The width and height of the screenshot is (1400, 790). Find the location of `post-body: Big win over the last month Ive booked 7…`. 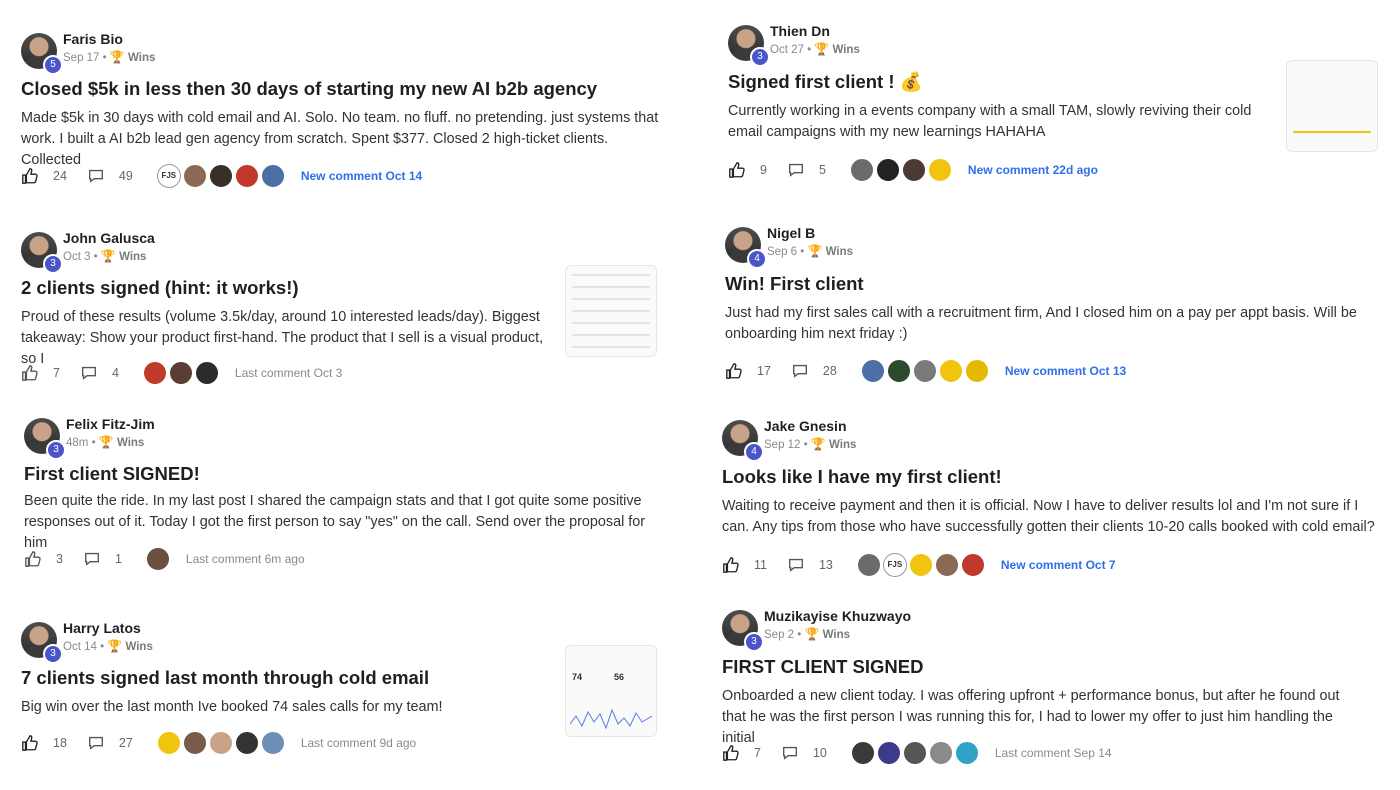

post-body: Big win over the last month Ive booked 7… is located at coordinates (286, 707).